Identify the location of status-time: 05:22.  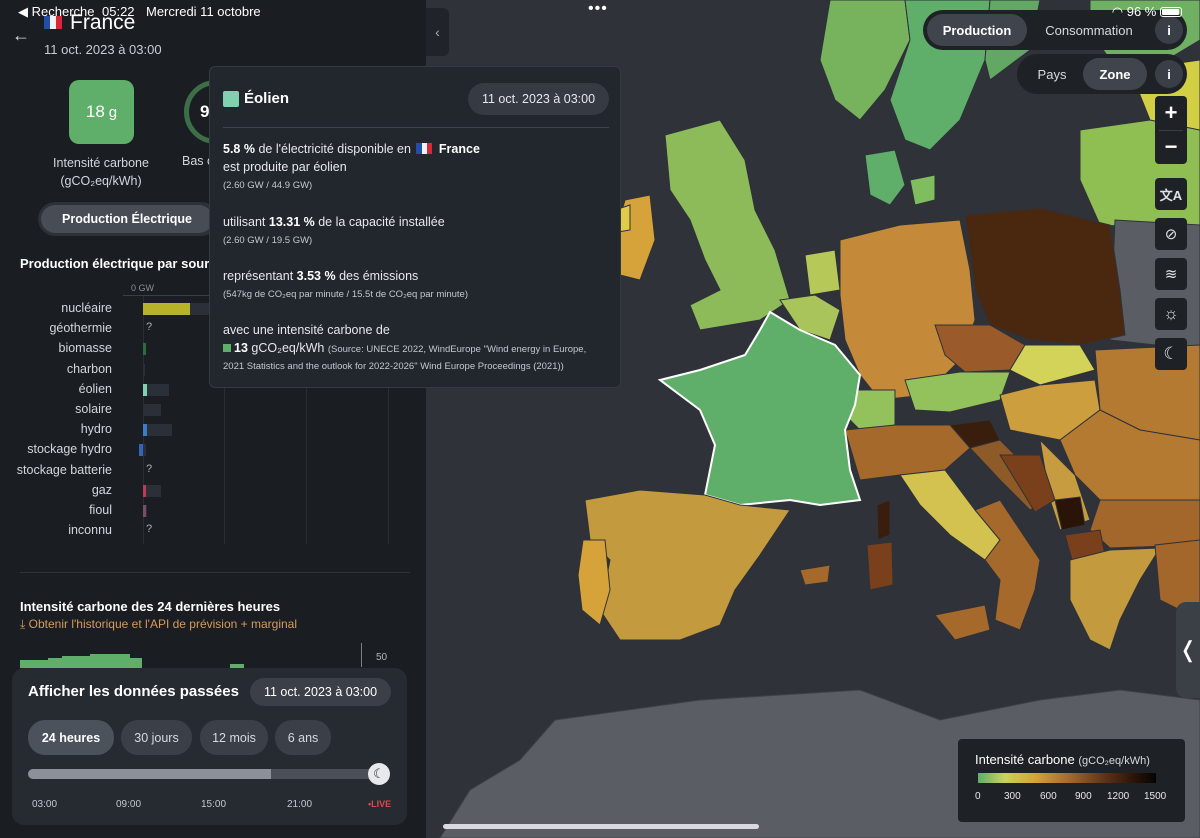
(118, 11).